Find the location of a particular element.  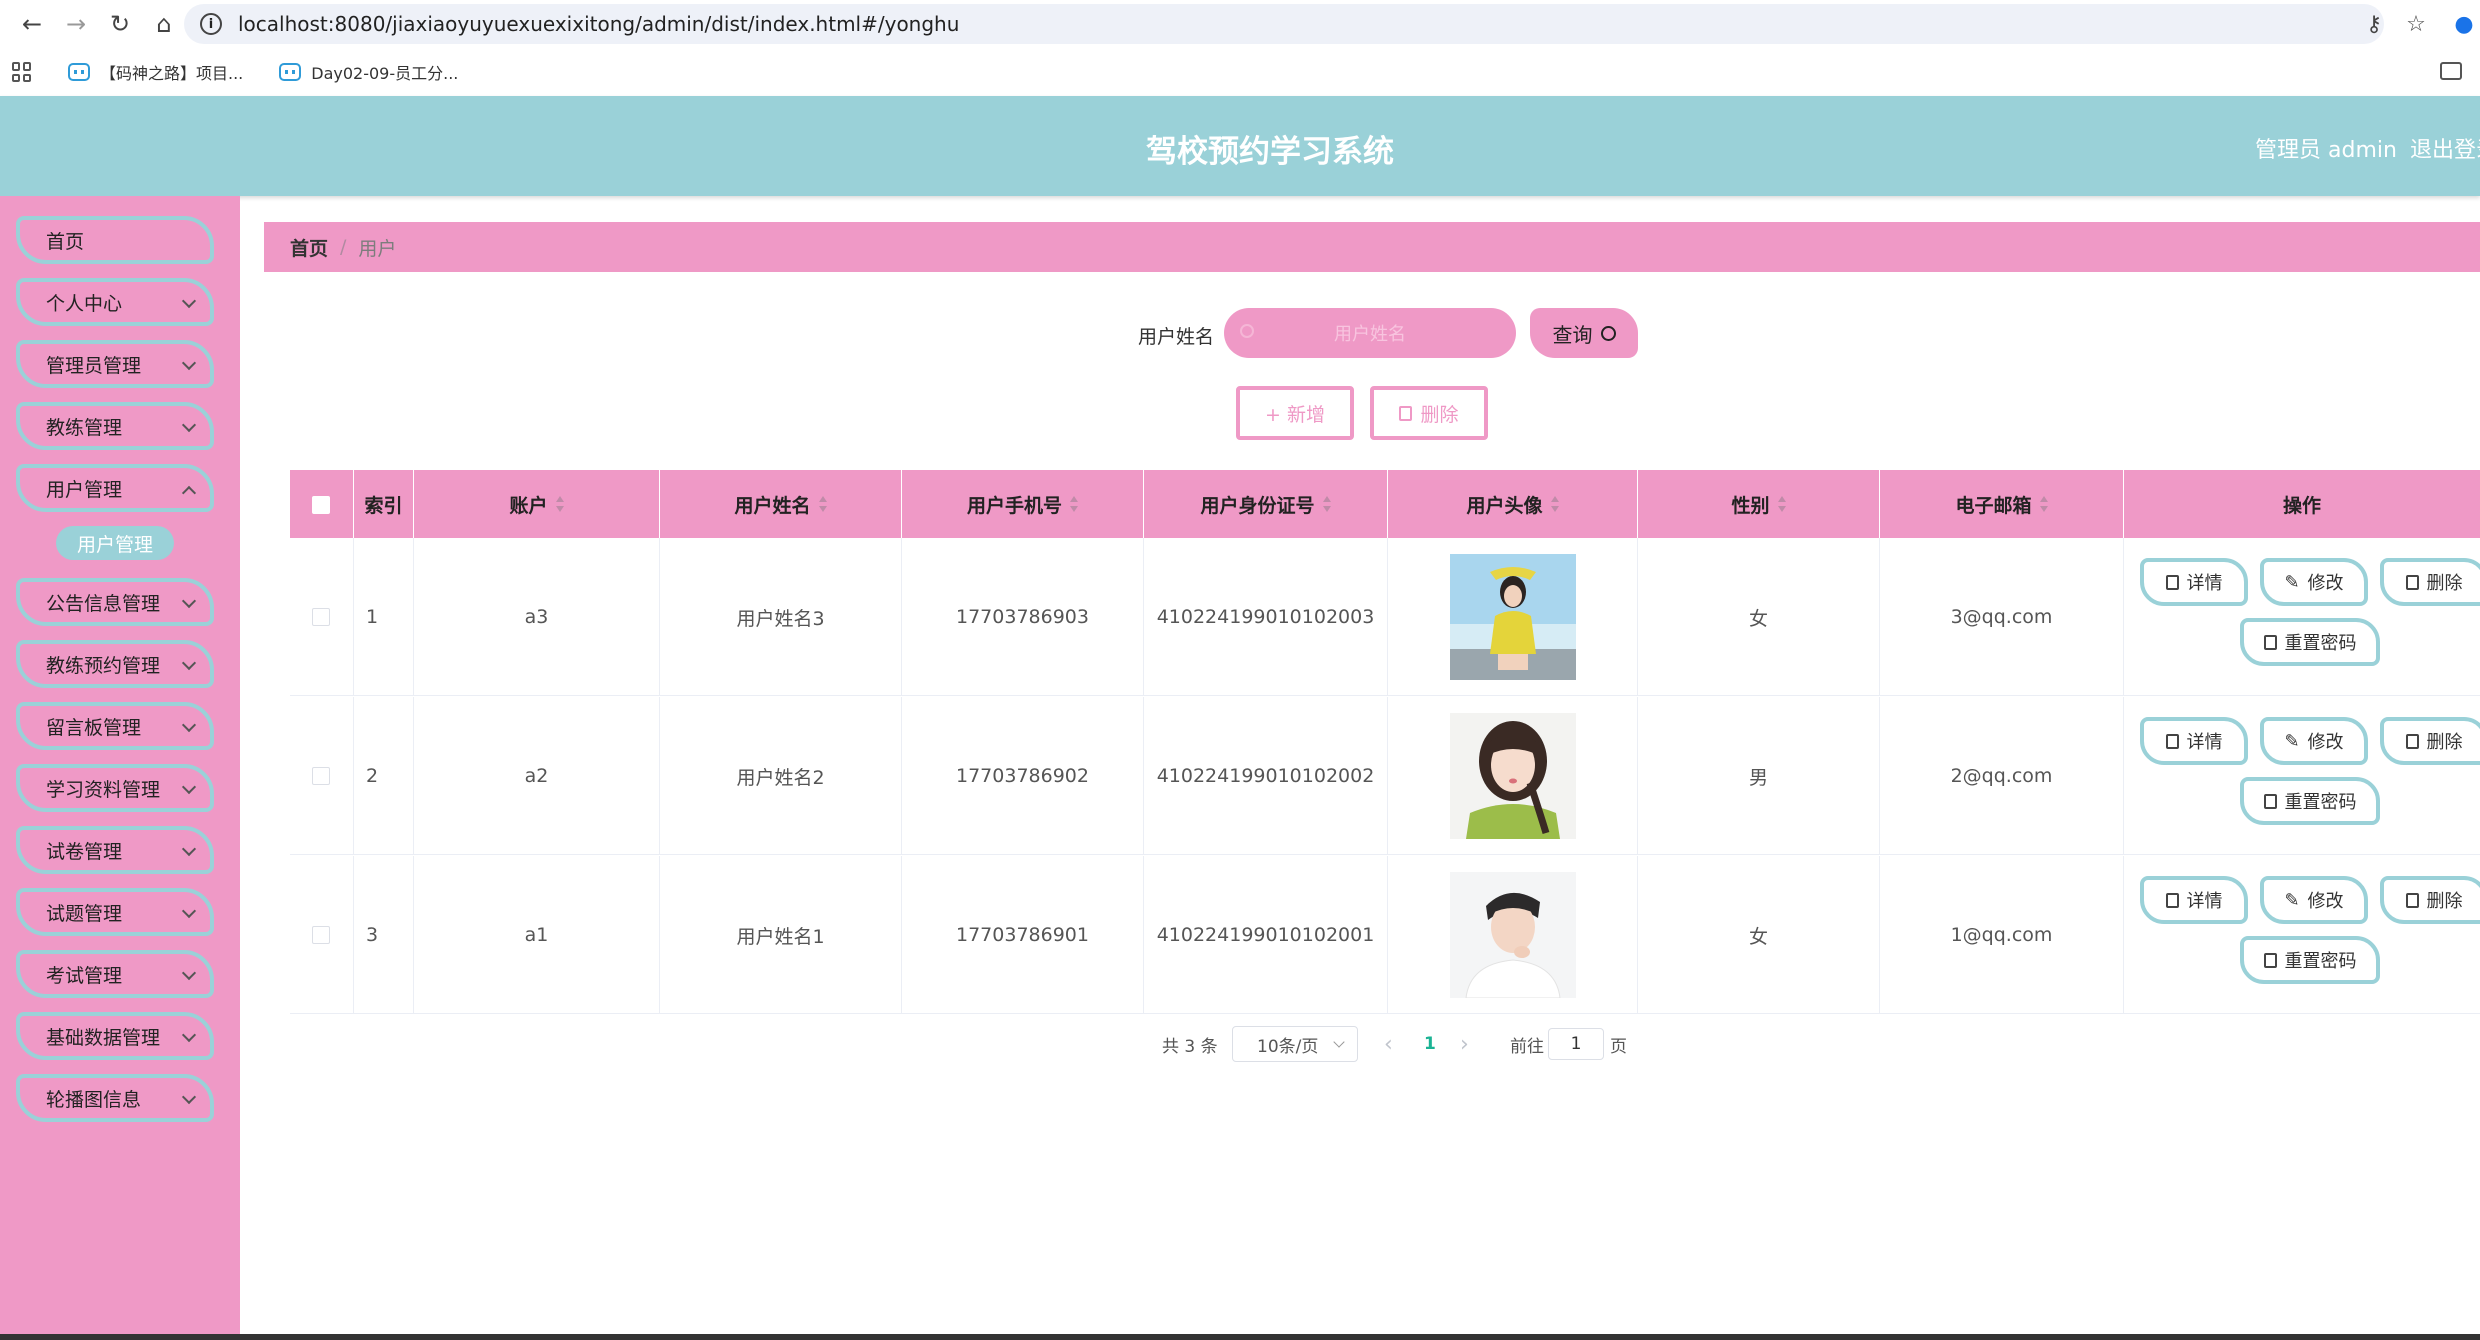

forward-icon: → is located at coordinates (76, 24).